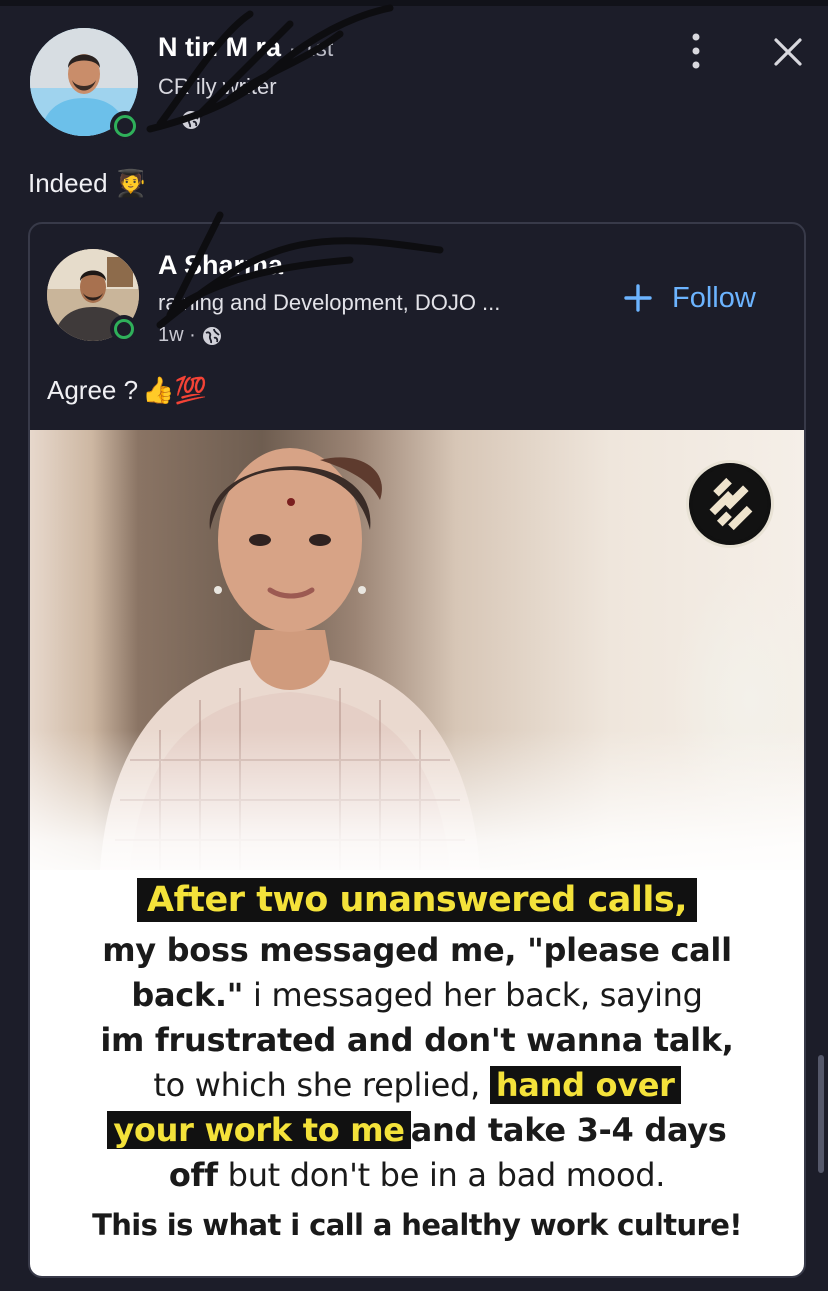  I want to click on caption-line: to which she replied, hand over, so click(417, 1085).